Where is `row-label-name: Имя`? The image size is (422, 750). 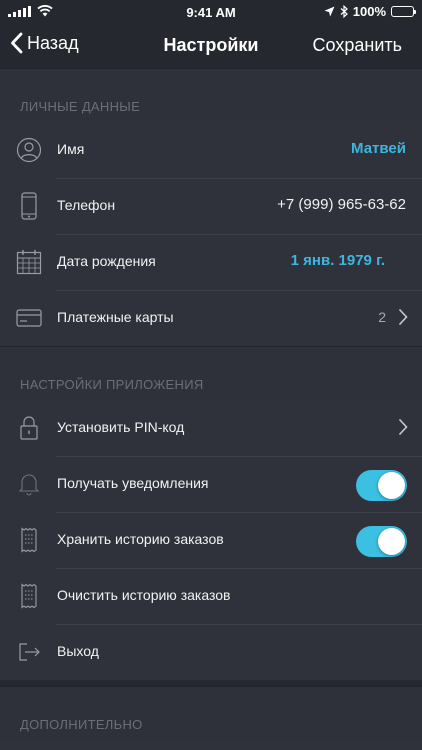 row-label-name: Имя is located at coordinates (71, 149).